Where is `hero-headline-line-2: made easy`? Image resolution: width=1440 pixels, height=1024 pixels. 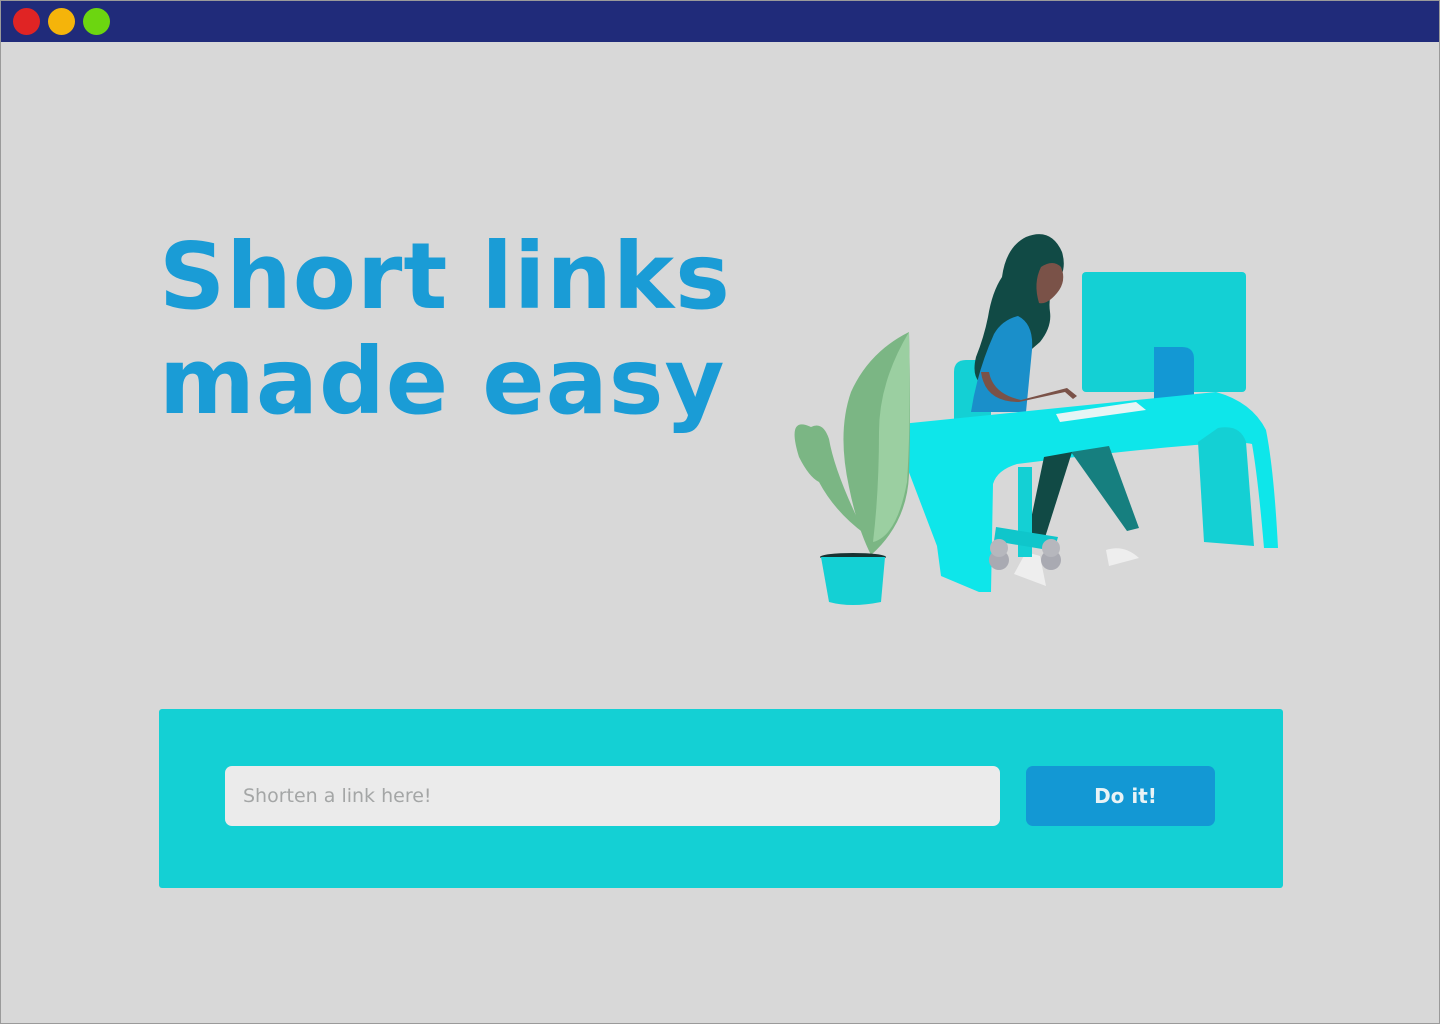
hero-headline-line-2: made easy is located at coordinates (442, 381).